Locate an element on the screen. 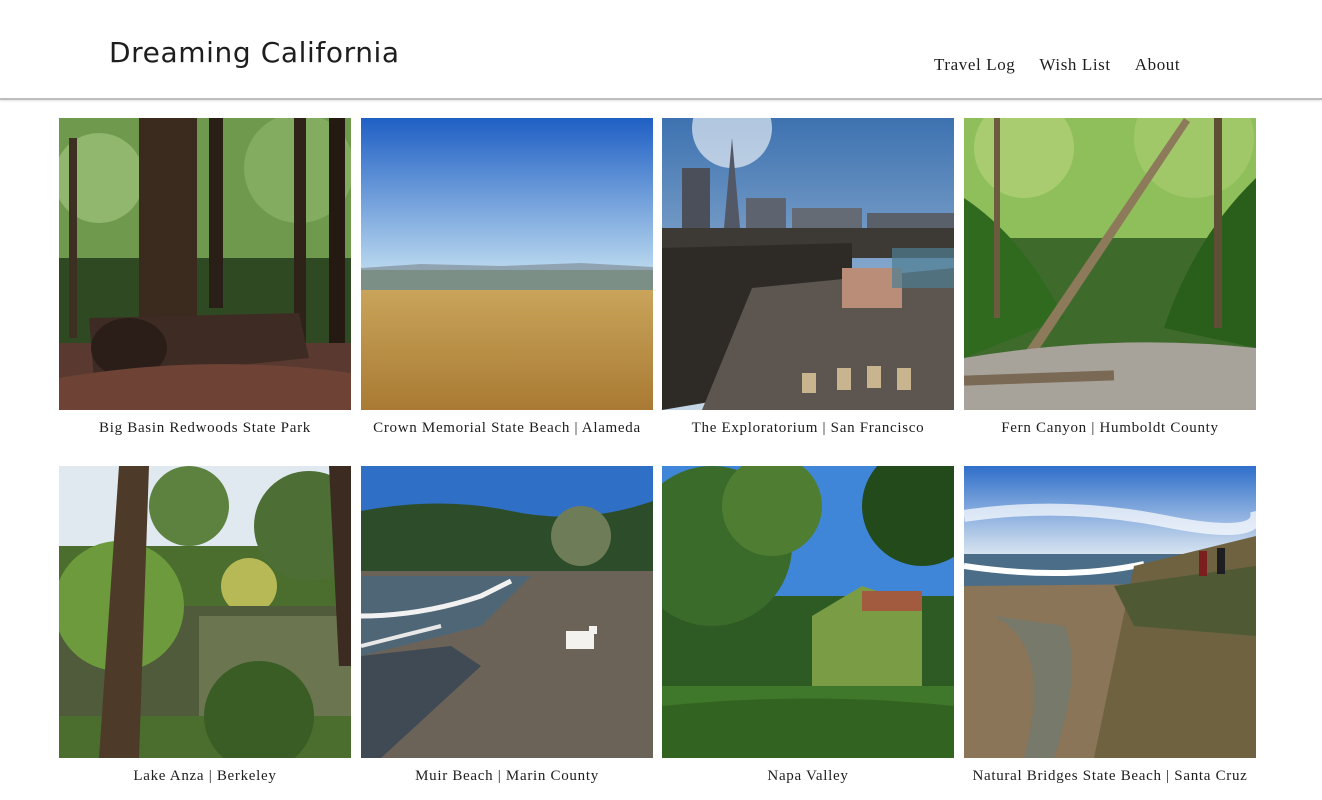 The height and width of the screenshot is (800, 1322). gallery-item: Fern Canyon | Humboldt County is located at coordinates (1110, 277).